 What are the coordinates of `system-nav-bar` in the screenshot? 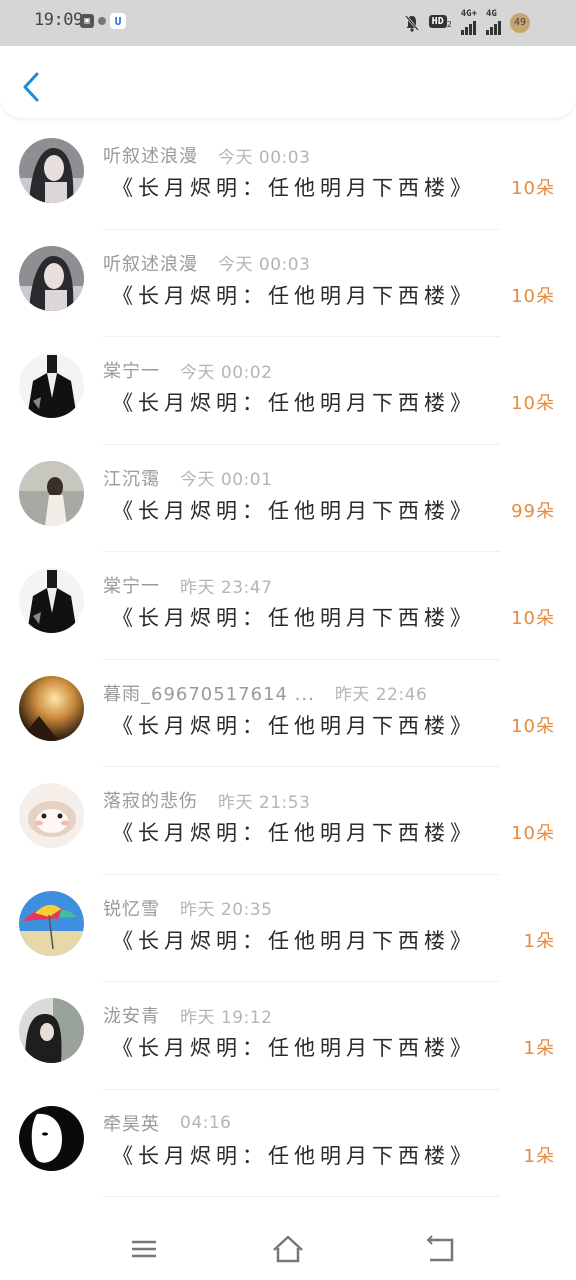 It's located at (288, 1250).